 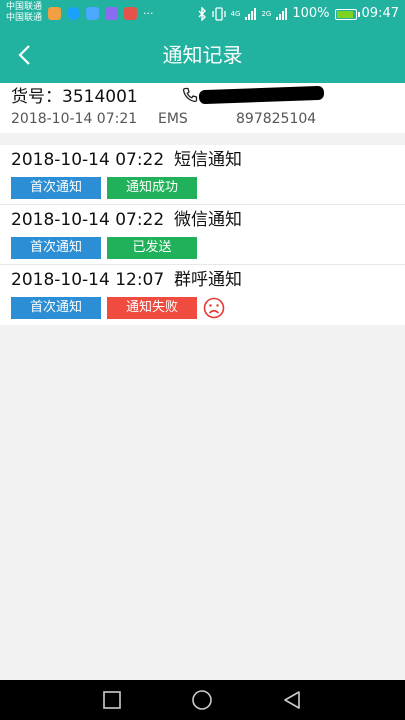 What do you see at coordinates (251, 14) in the screenshot?
I see `signal-1-icon` at bounding box center [251, 14].